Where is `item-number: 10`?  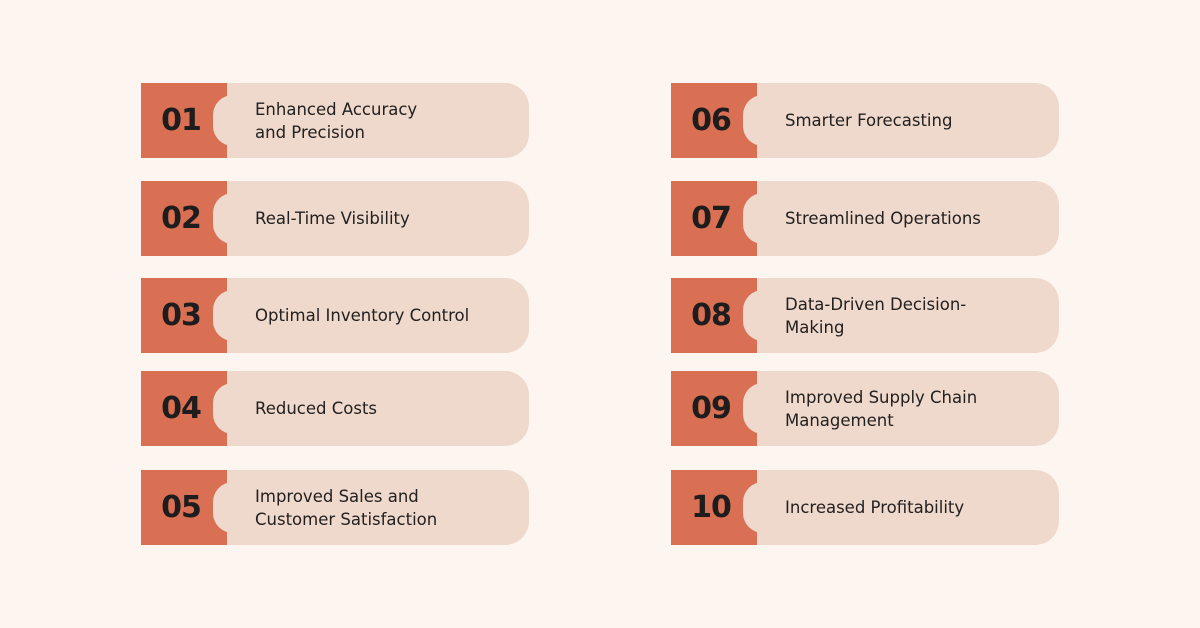
item-number: 10 is located at coordinates (711, 507).